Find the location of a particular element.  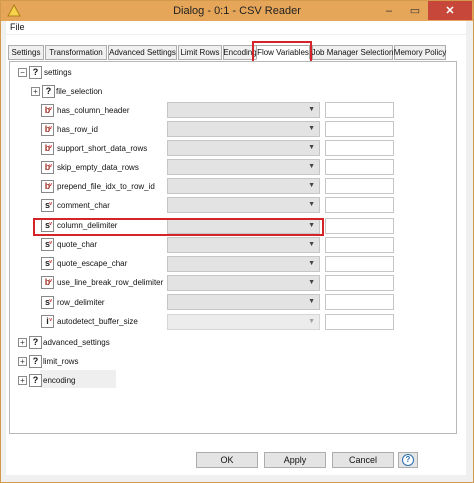

expander-advanced-settings: + is located at coordinates (22, 342).